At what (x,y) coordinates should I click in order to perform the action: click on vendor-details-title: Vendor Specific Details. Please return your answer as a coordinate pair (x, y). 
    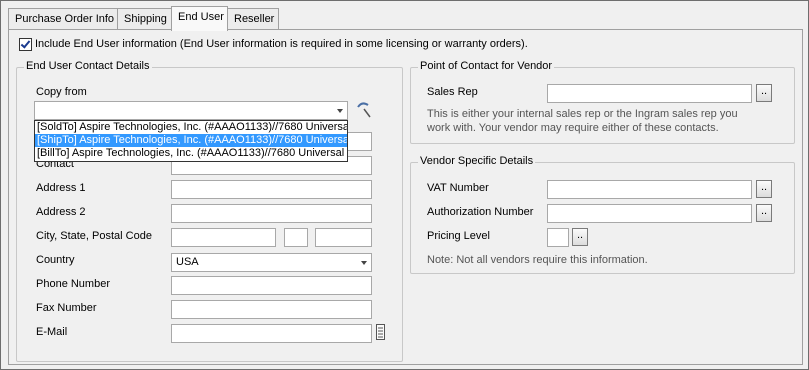
    Looking at the image, I should click on (477, 161).